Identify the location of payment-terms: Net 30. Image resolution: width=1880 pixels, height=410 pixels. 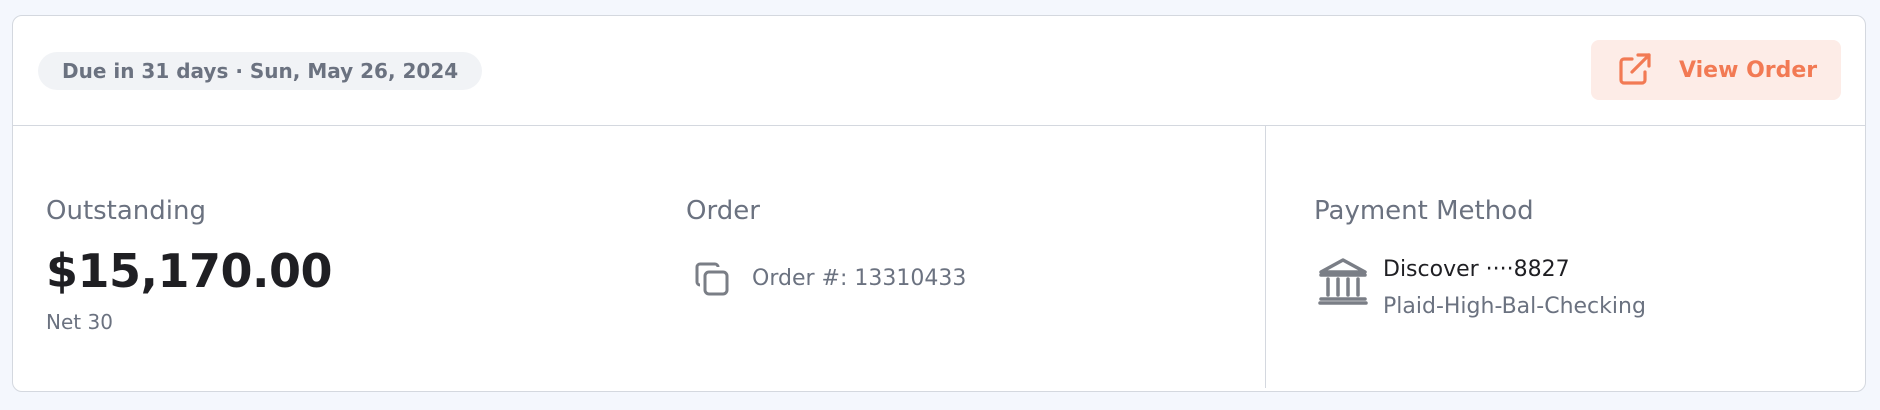
(79, 322).